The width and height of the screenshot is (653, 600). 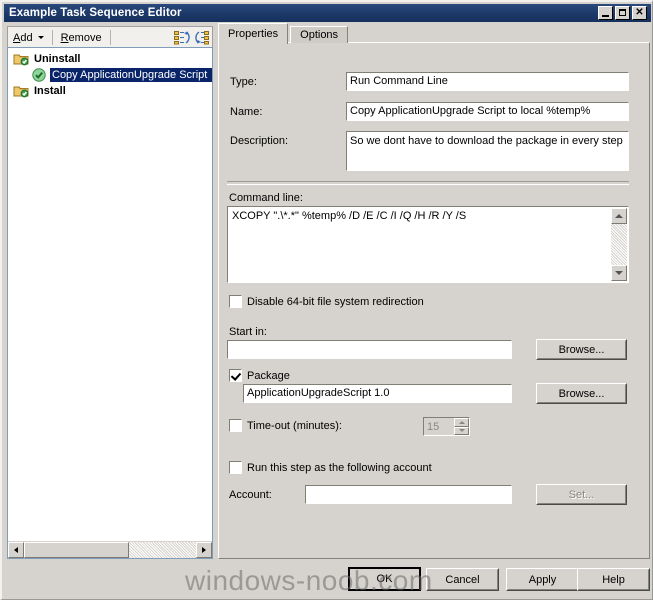 I want to click on run-as-checkbox, so click(x=235, y=467).